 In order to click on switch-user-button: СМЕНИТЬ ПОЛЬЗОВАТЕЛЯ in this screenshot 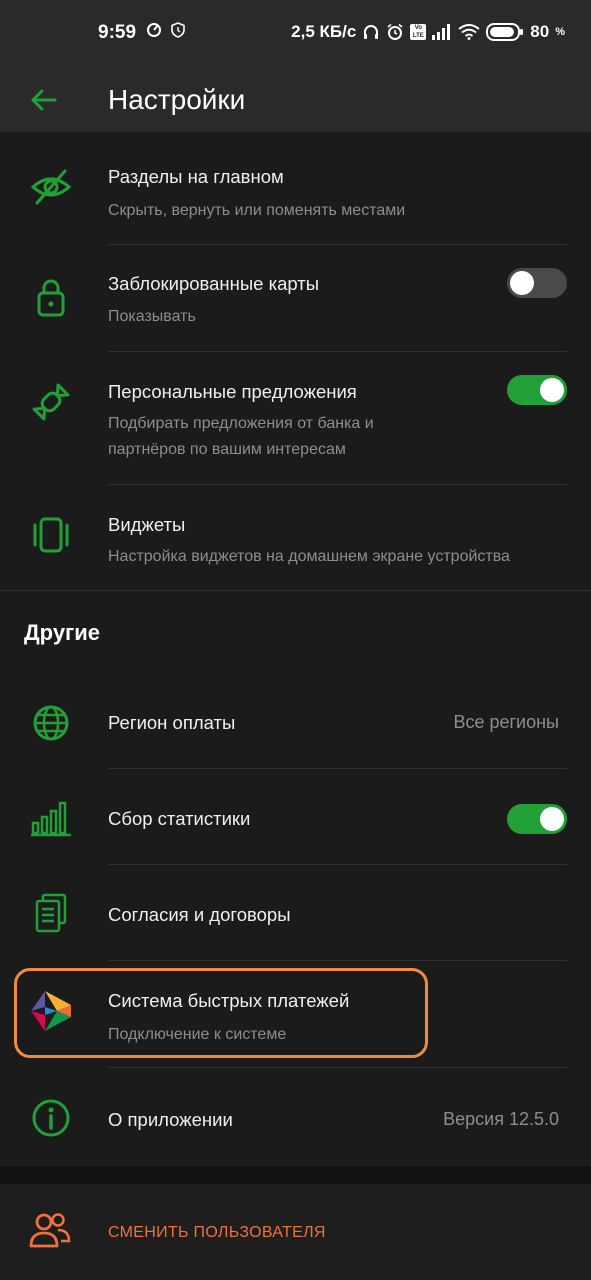, I will do `click(295, 1232)`.